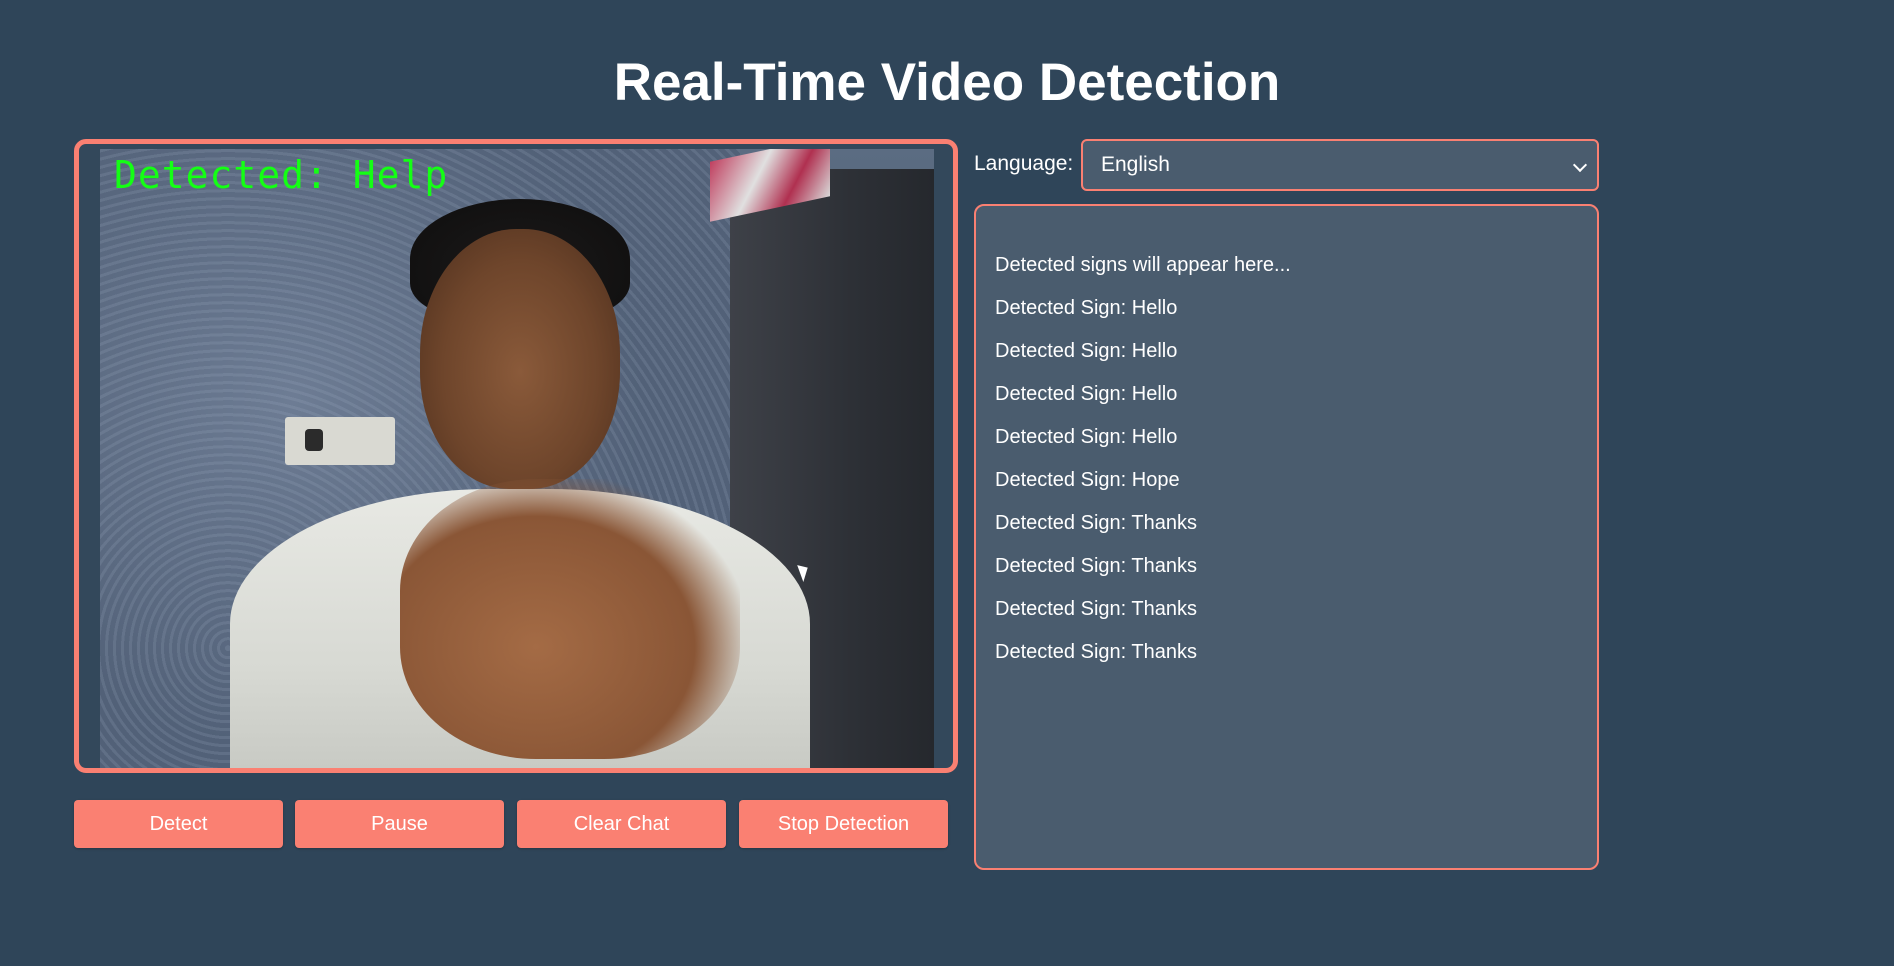  I want to click on video-switchboard, so click(340, 441).